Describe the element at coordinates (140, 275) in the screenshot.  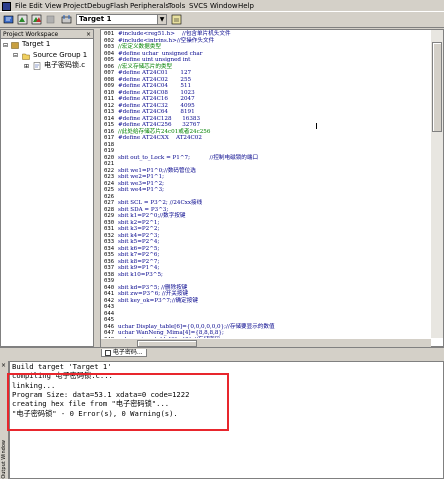
I see `code-line: sbit k10=P3^5;` at that location.